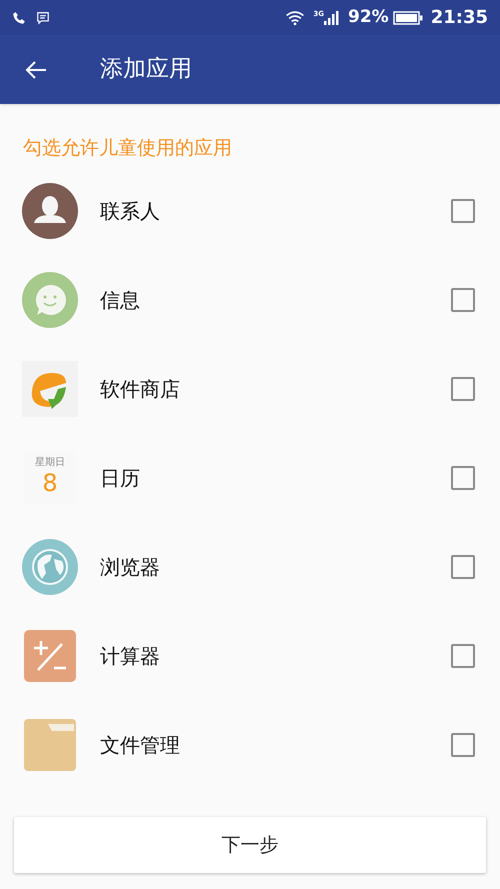  I want to click on app-row: 信息, so click(250, 300).